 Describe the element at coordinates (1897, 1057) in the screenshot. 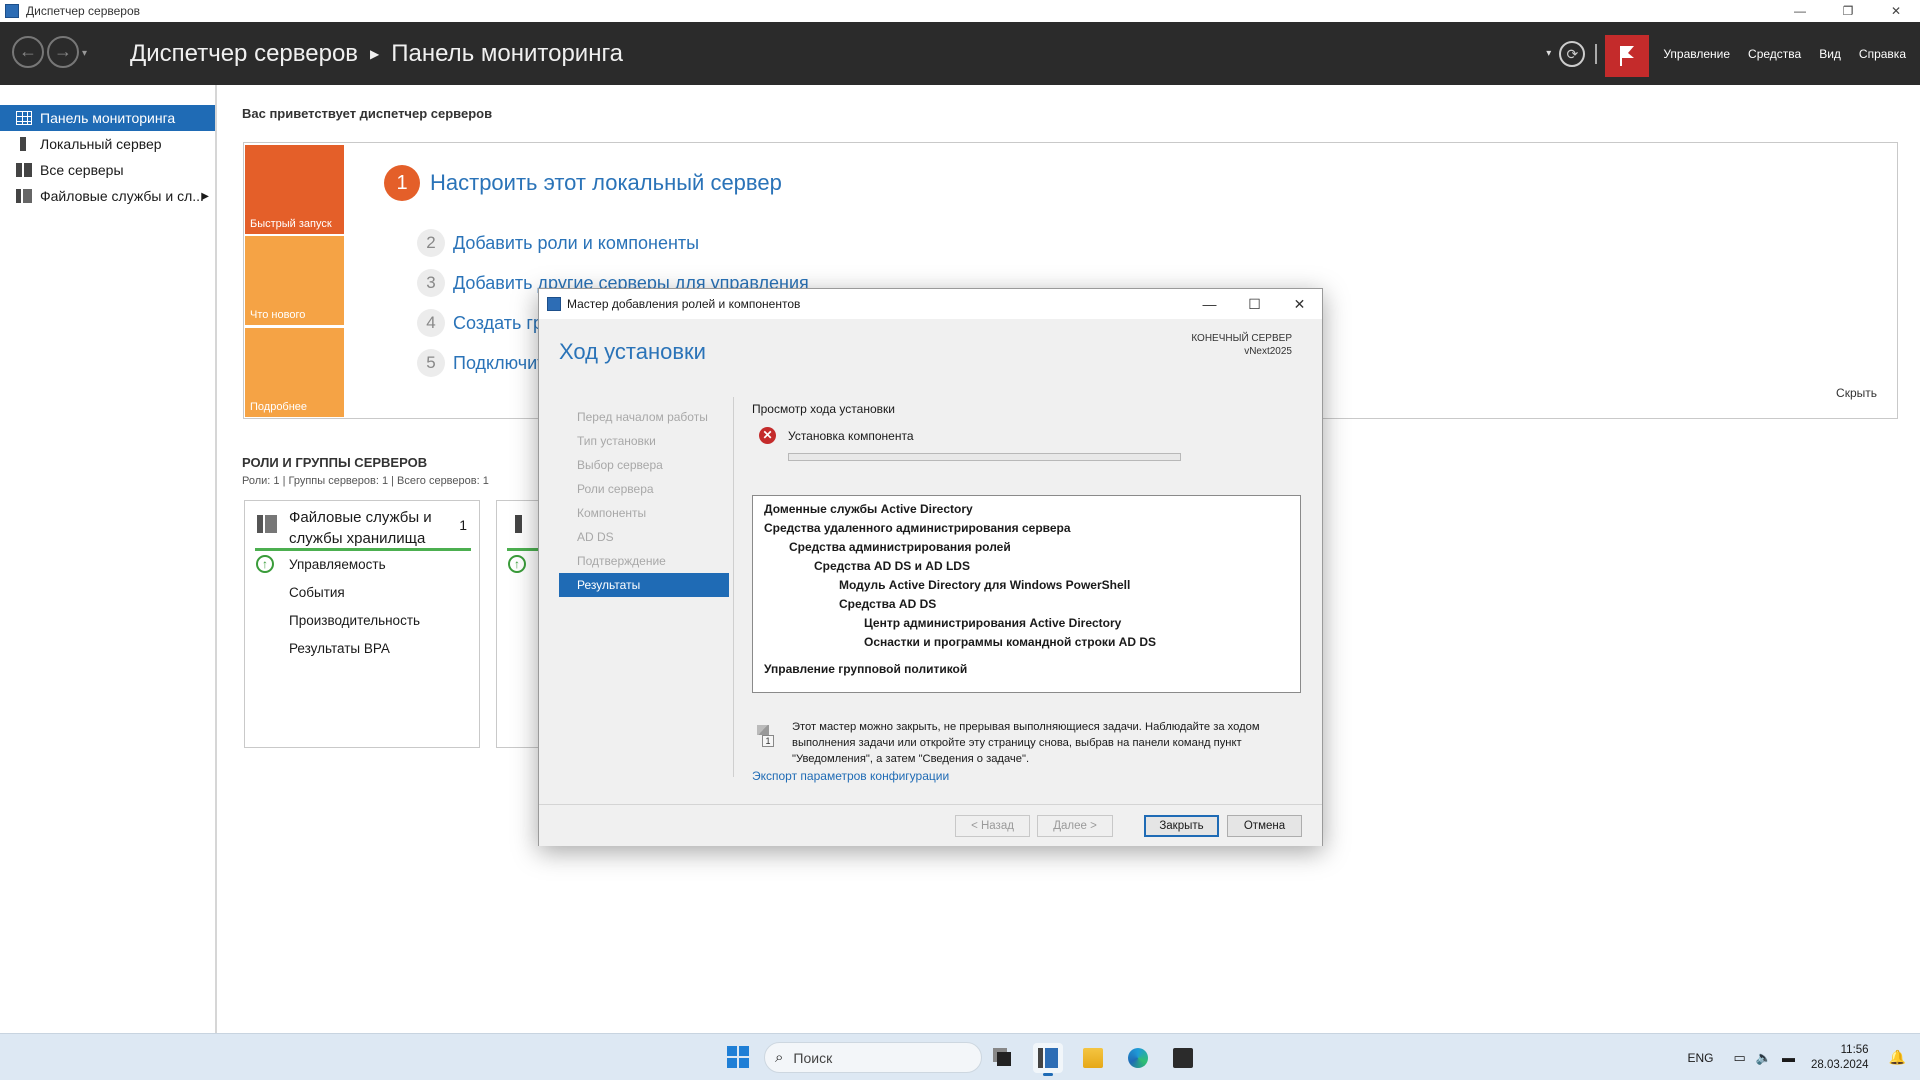

I see `notification-bell-icon: 🔔` at that location.